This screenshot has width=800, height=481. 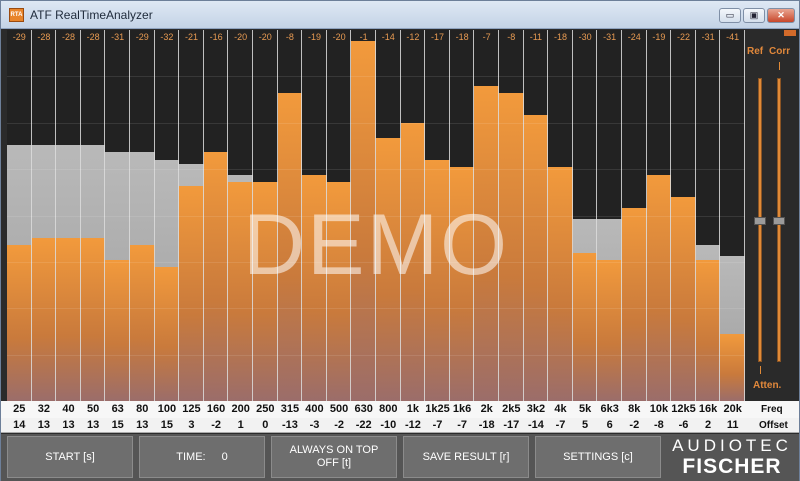 What do you see at coordinates (142, 409) in the screenshot?
I see `freq-cell: 80` at bounding box center [142, 409].